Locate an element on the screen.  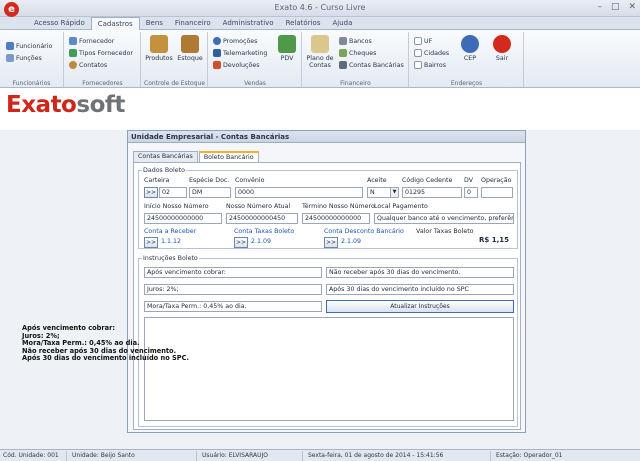
contact-icon is located at coordinates (73, 65).